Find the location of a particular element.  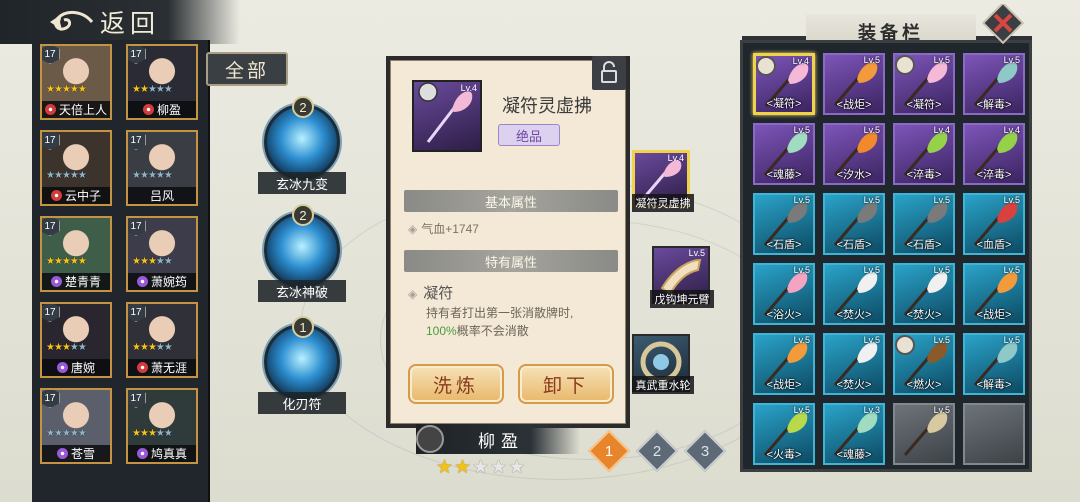

character-name: 吕风 is located at coordinates (161, 196).